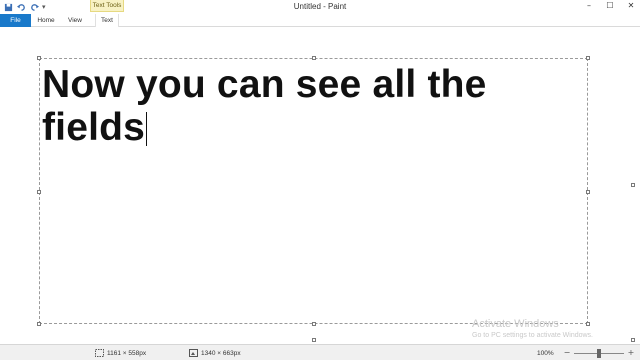 Image resolution: width=640 pixels, height=360 pixels. What do you see at coordinates (34, 7) in the screenshot?
I see `redo-icon` at bounding box center [34, 7].